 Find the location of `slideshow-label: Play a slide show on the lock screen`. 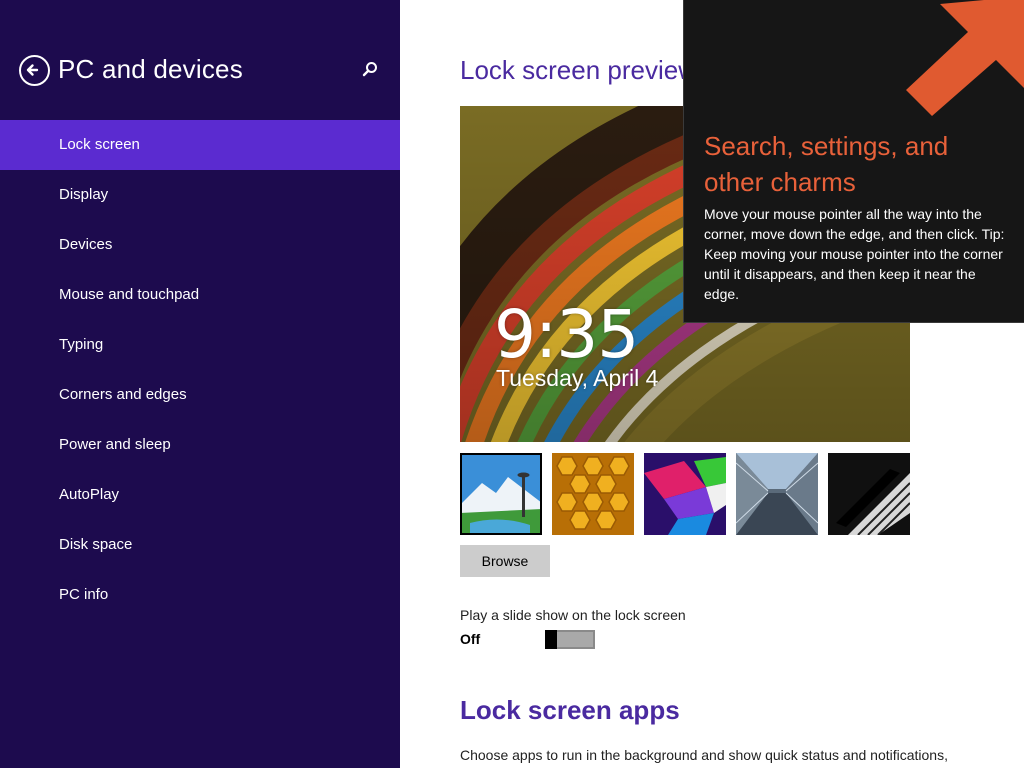

slideshow-label: Play a slide show on the lock screen is located at coordinates (573, 615).